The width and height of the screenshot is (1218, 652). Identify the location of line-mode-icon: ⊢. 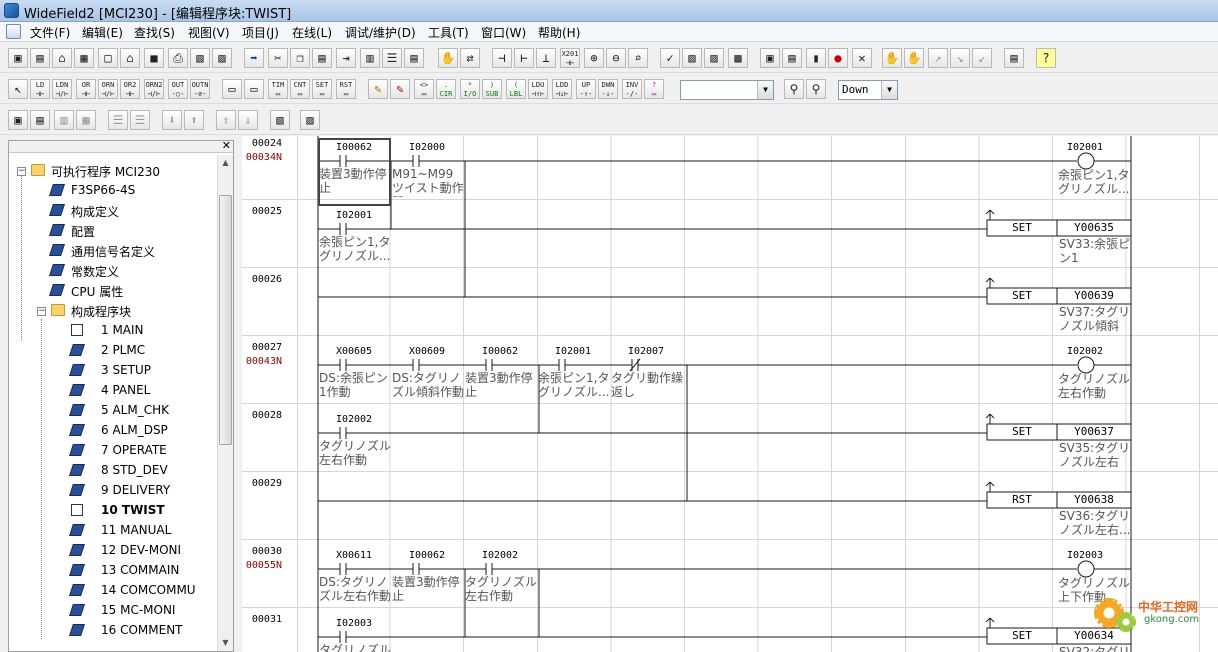
(524, 58).